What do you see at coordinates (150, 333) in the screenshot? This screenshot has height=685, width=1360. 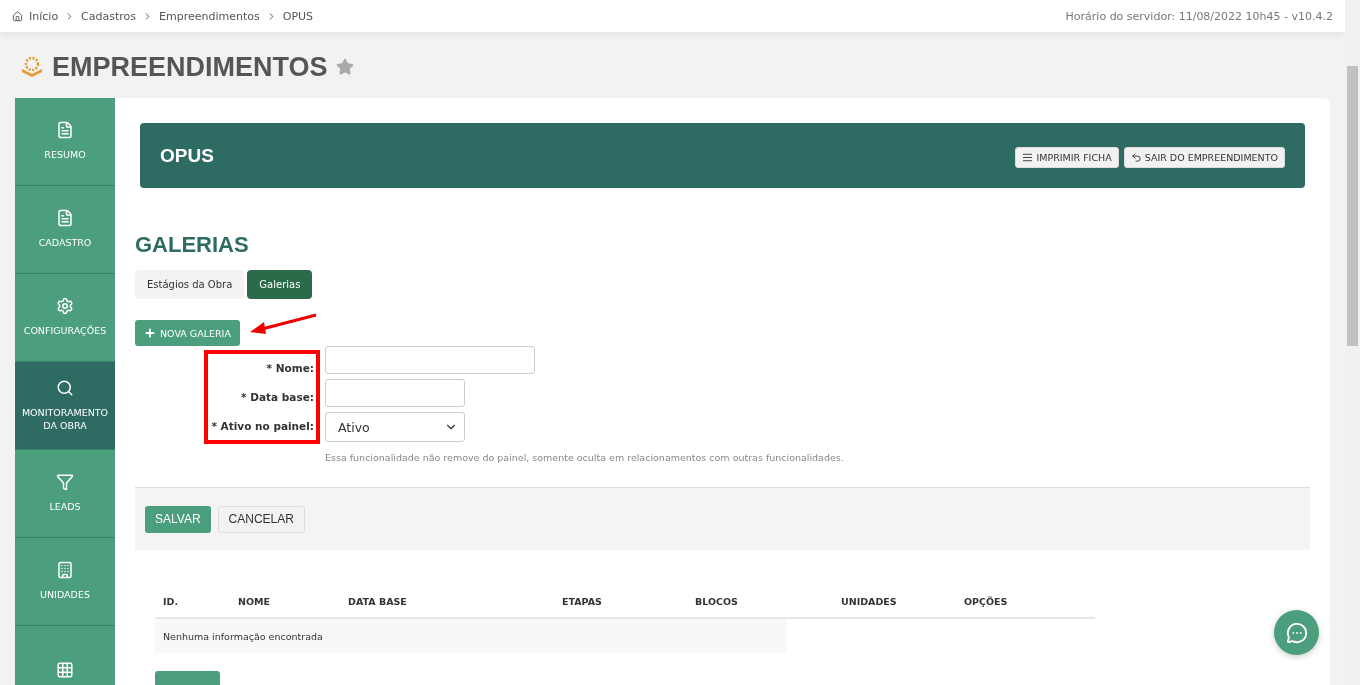 I see `plus-icon` at bounding box center [150, 333].